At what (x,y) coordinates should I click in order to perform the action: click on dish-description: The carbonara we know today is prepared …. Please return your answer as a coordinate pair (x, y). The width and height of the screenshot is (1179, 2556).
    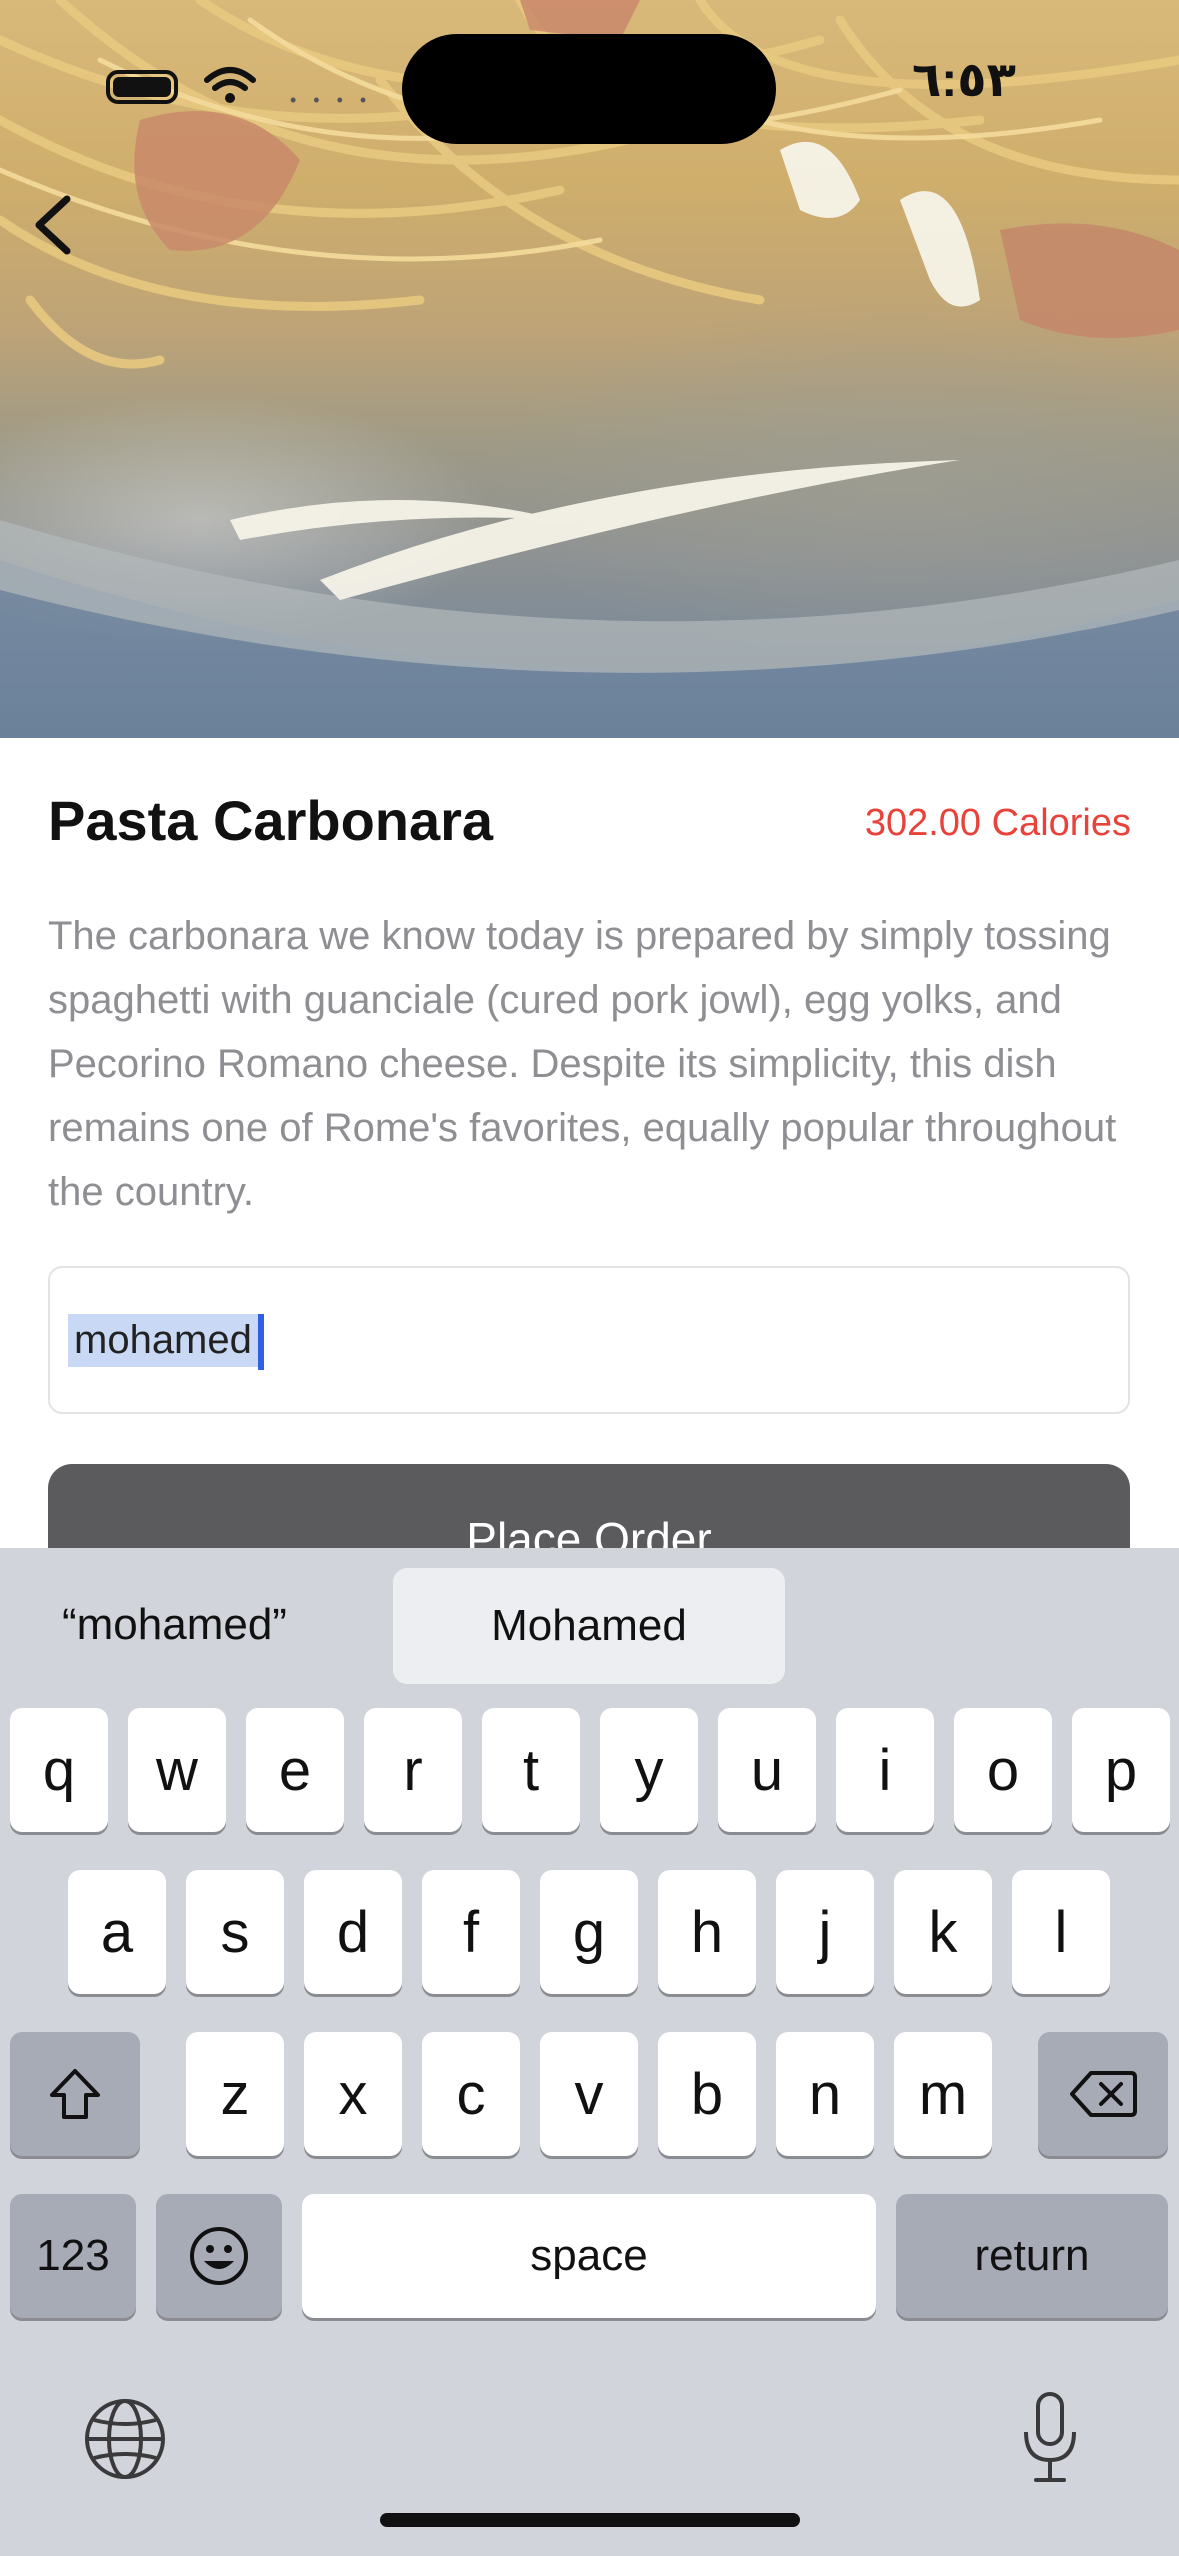
    Looking at the image, I should click on (582, 1064).